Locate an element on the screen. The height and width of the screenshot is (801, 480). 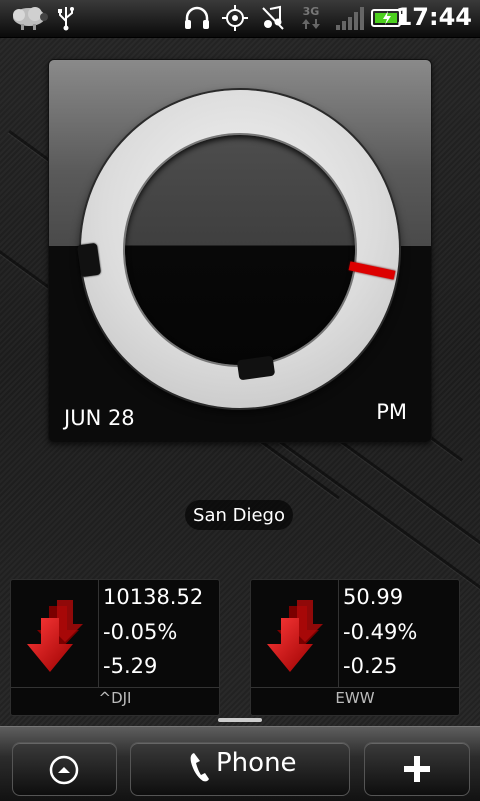
gps-icon is located at coordinates (235, 18).